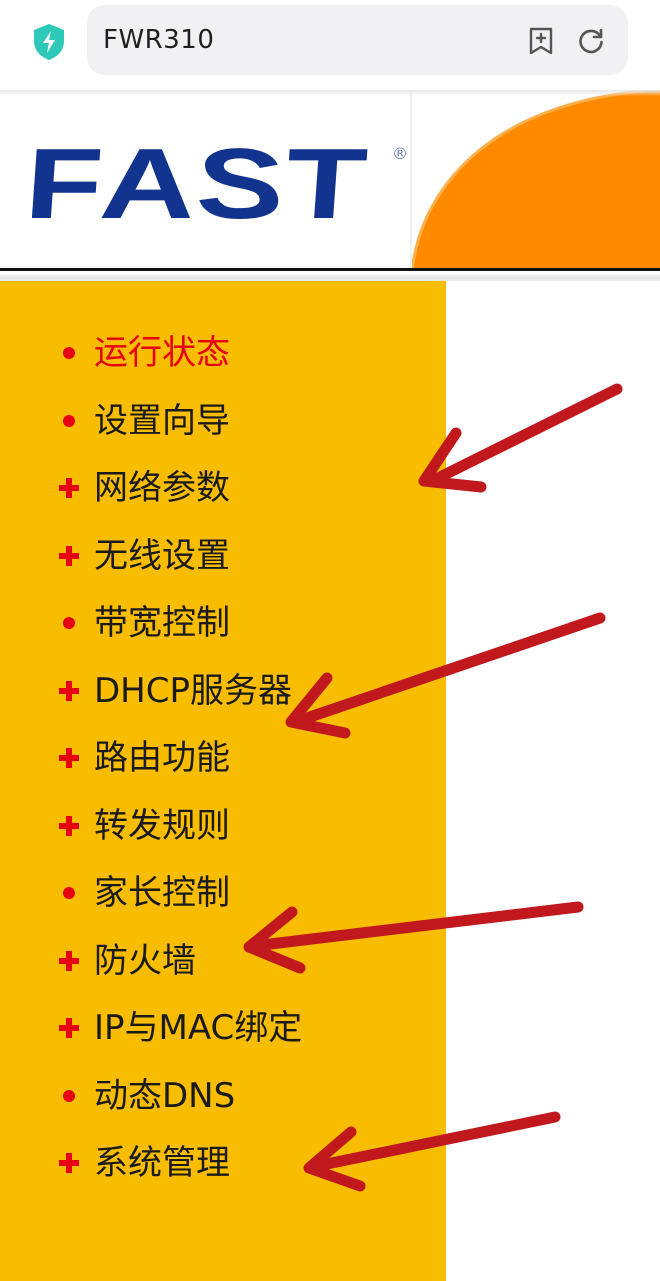 The width and height of the screenshot is (660, 1281). I want to click on menu-item-label: DHCP服务器, so click(193, 691).